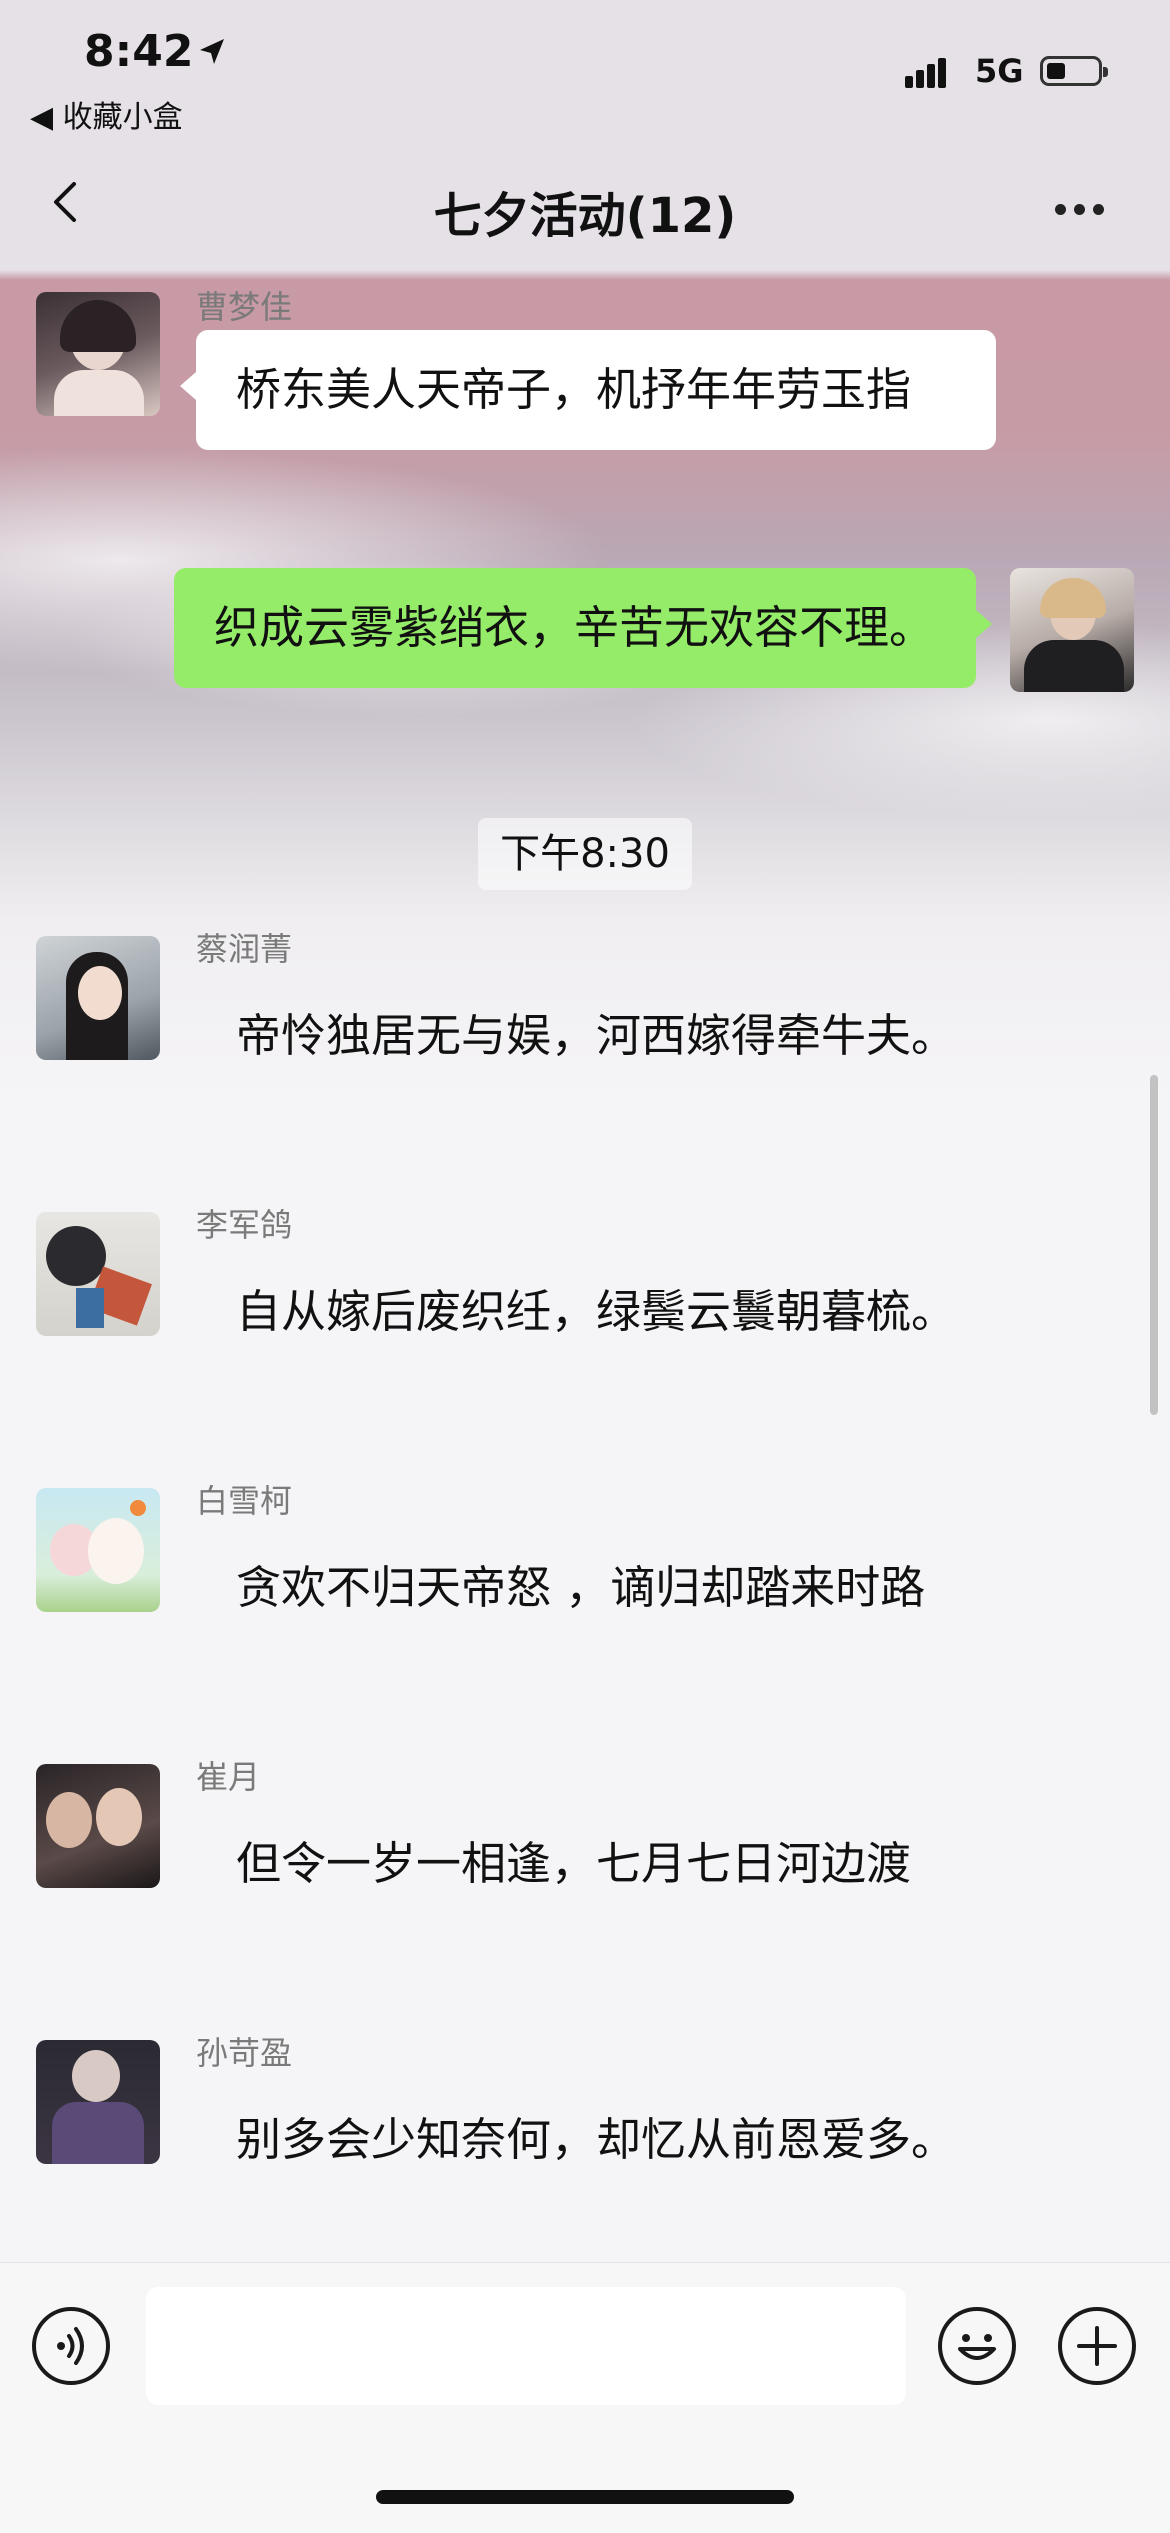 This screenshot has width=1170, height=2533. What do you see at coordinates (596, 1864) in the screenshot?
I see `message-bubble: 但令一岁一相逢，七月七日河边渡` at bounding box center [596, 1864].